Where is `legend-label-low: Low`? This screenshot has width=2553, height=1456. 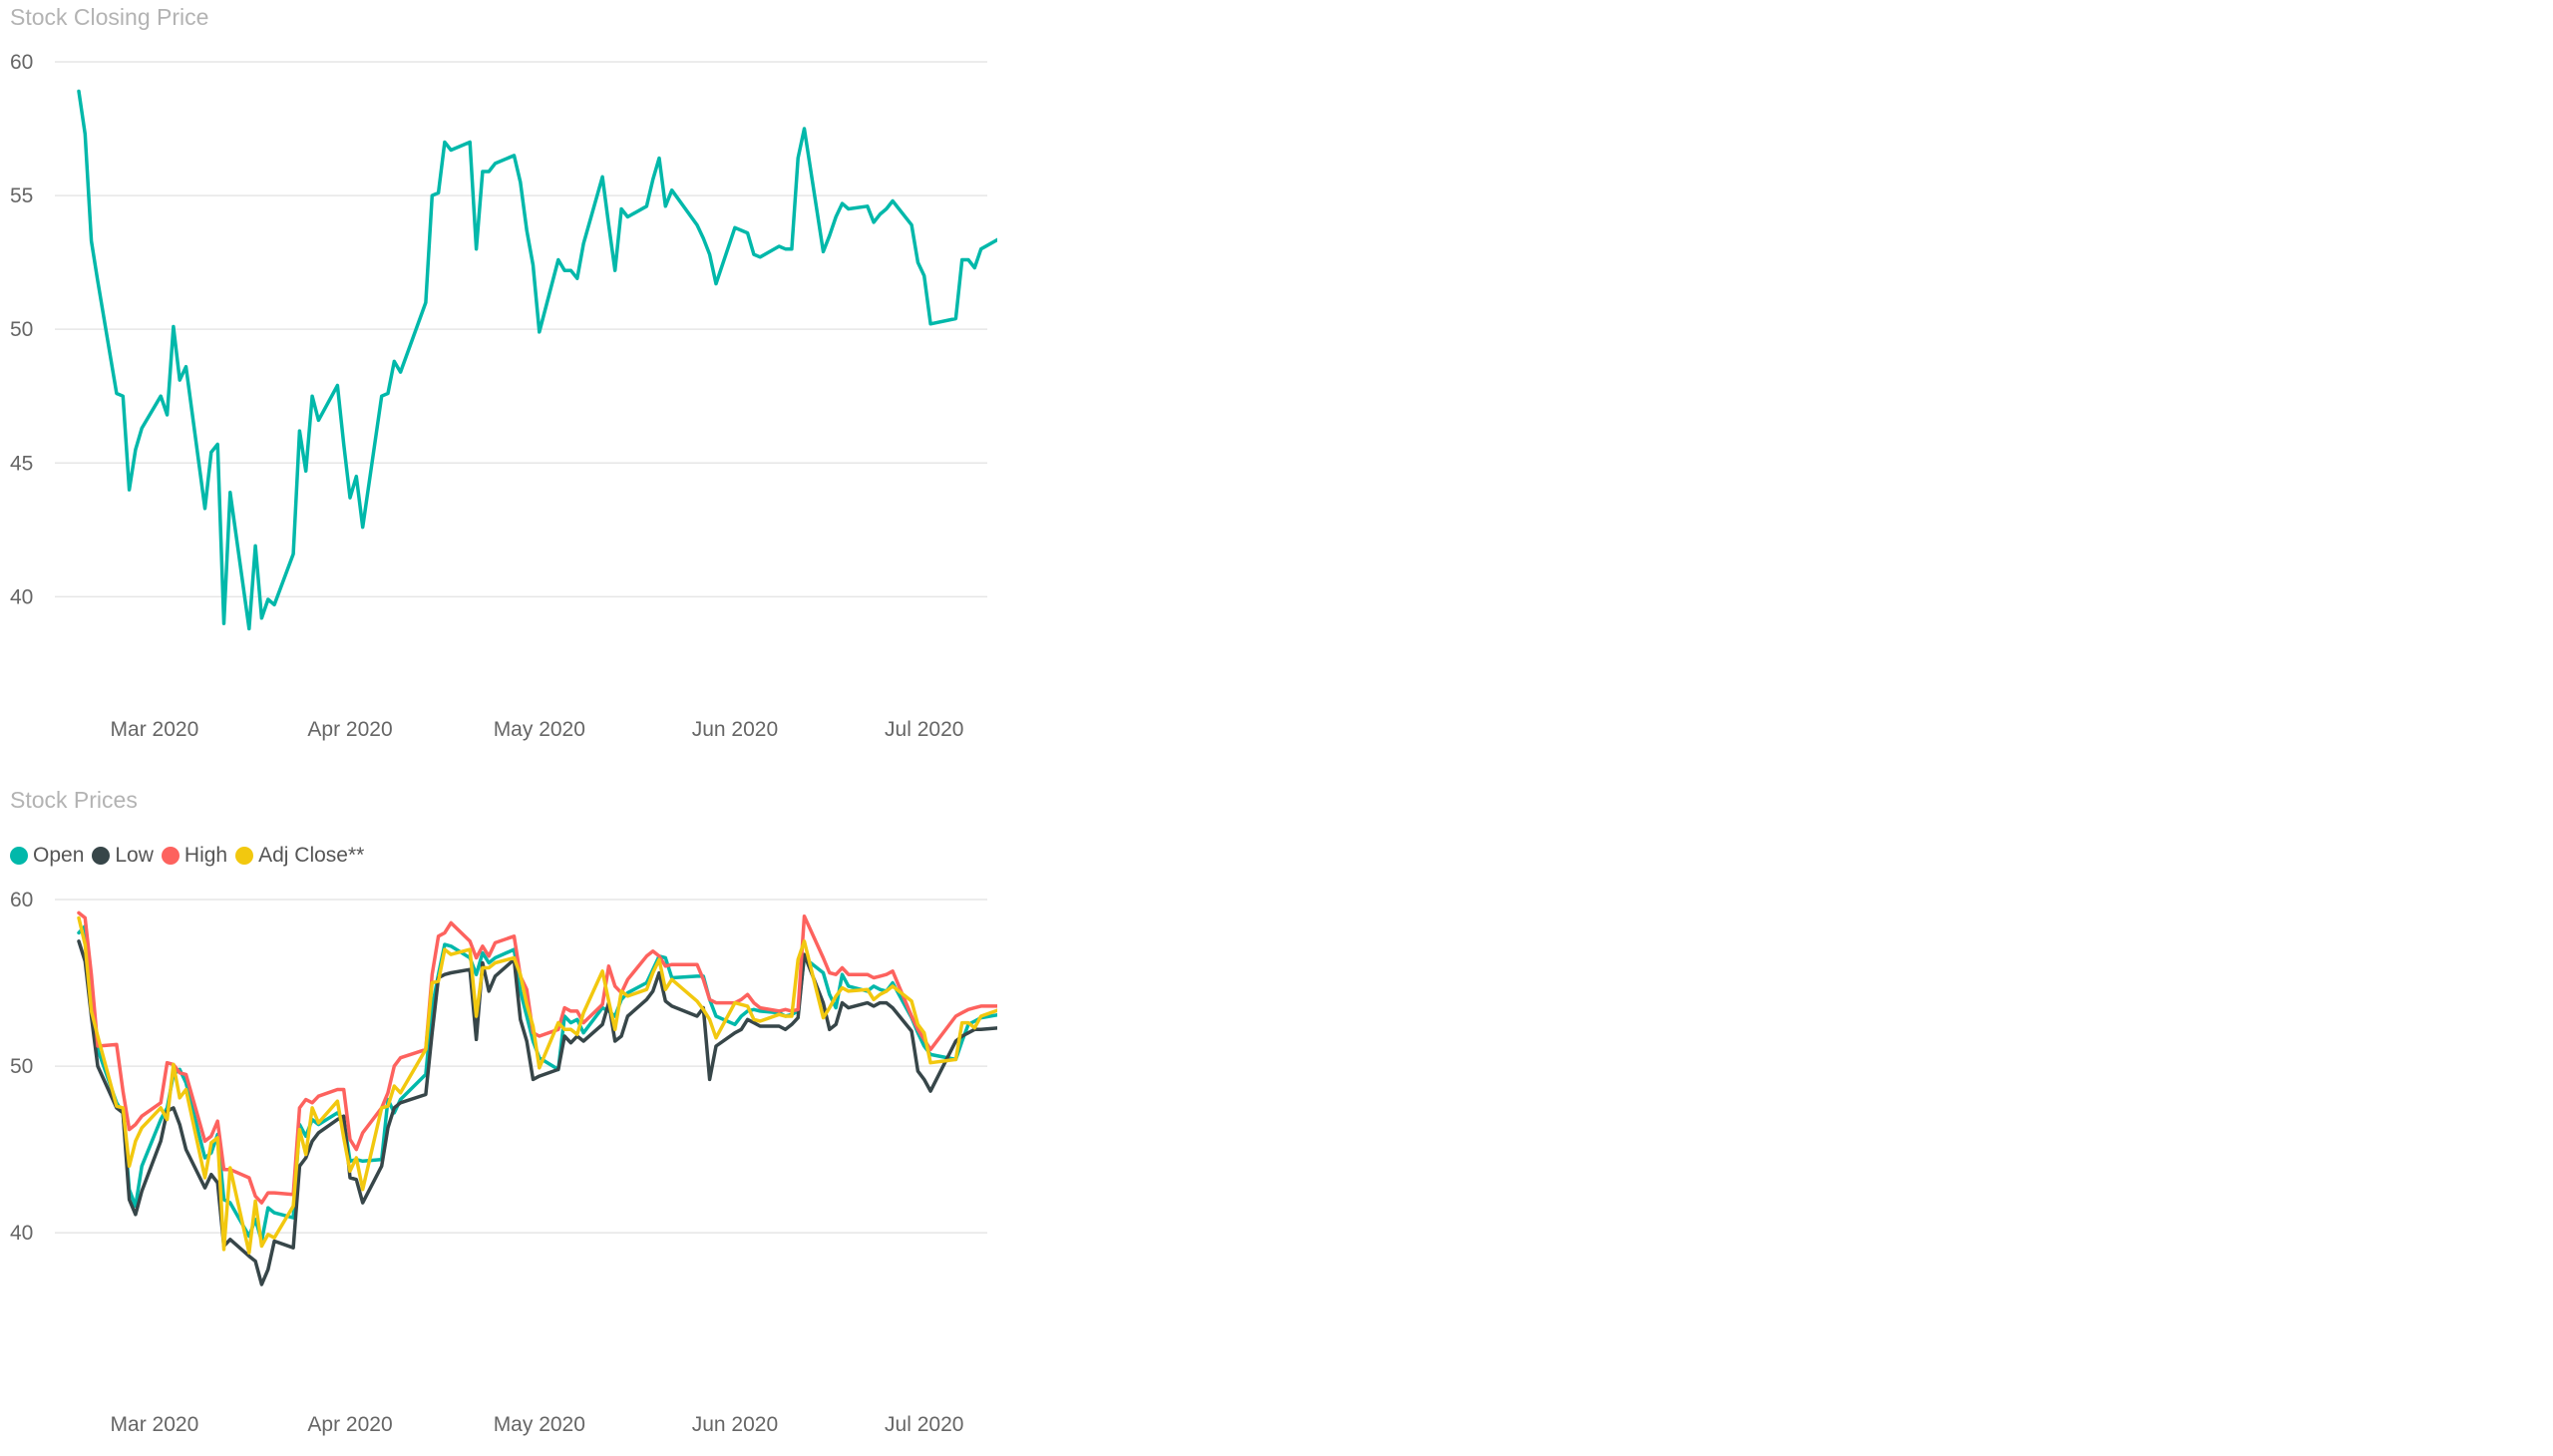
legend-label-low: Low is located at coordinates (135, 855).